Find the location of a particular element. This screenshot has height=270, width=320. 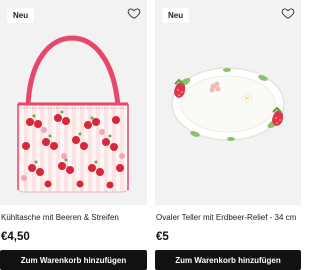

oval-plate-illustration is located at coordinates (228, 104).